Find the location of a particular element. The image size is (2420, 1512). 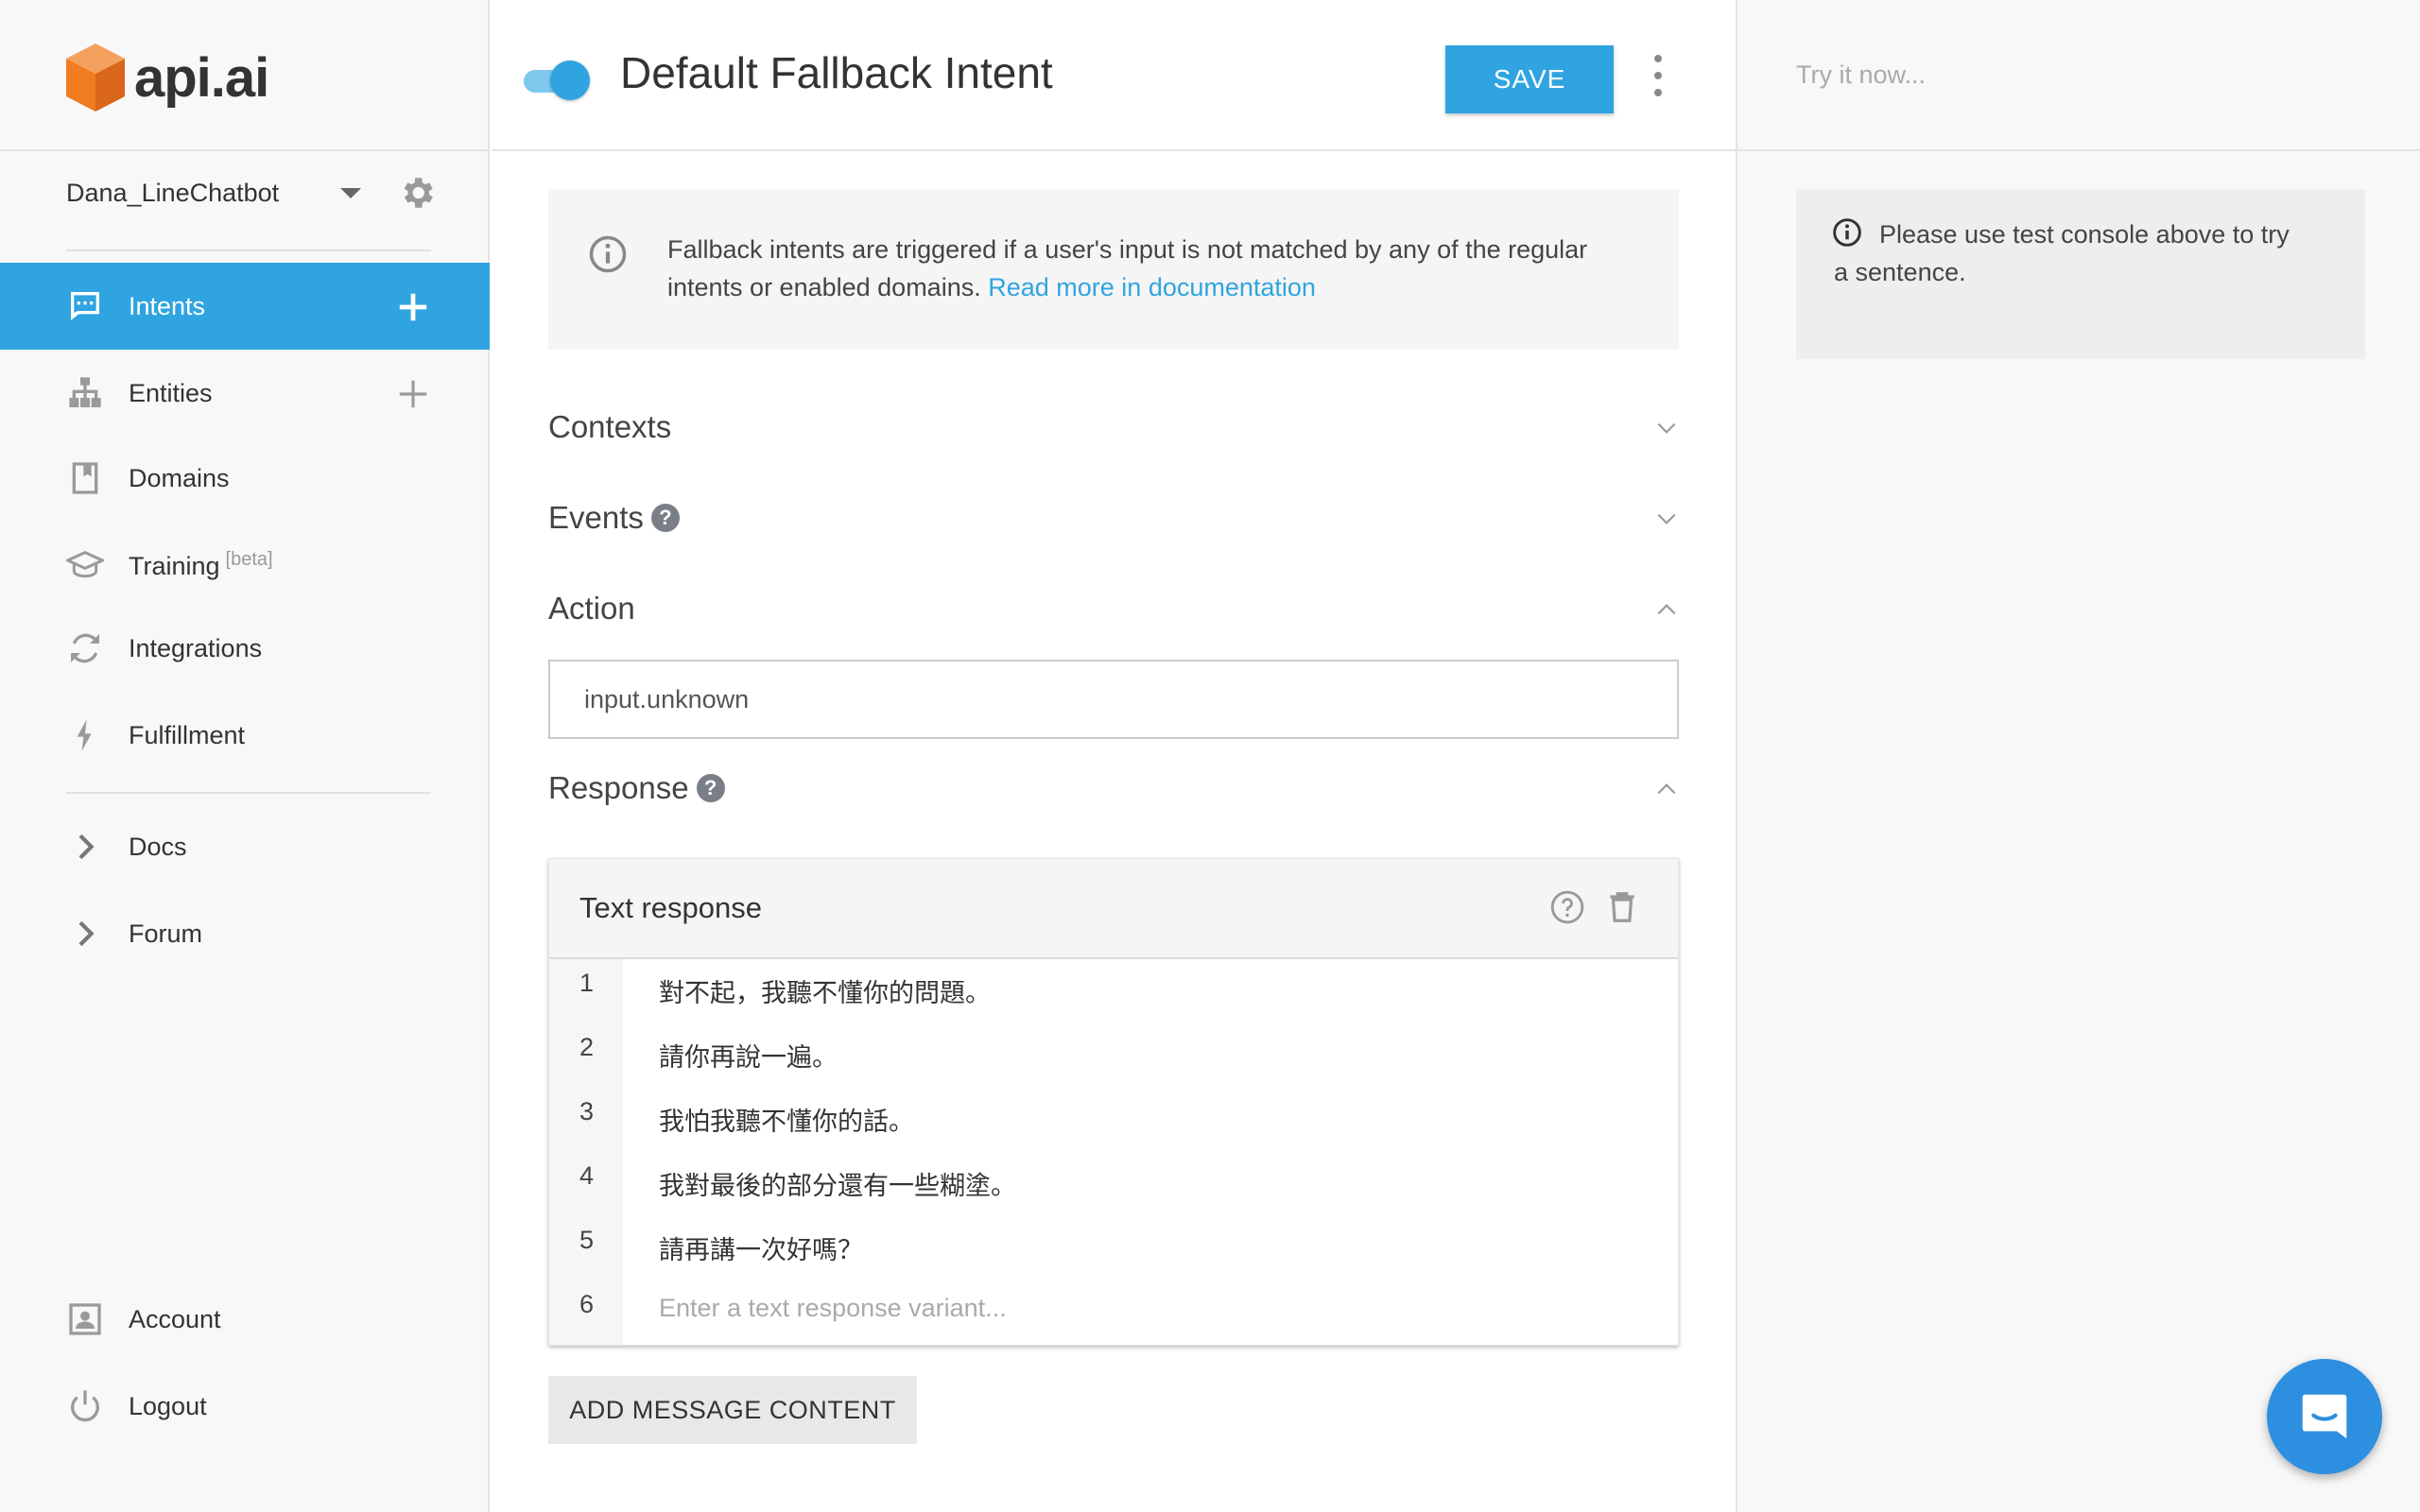

beta-badge: [beta] is located at coordinates (249, 559).